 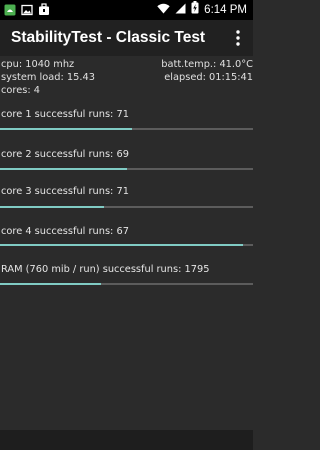 I want to click on status-left-icons, so click(x=27, y=9).